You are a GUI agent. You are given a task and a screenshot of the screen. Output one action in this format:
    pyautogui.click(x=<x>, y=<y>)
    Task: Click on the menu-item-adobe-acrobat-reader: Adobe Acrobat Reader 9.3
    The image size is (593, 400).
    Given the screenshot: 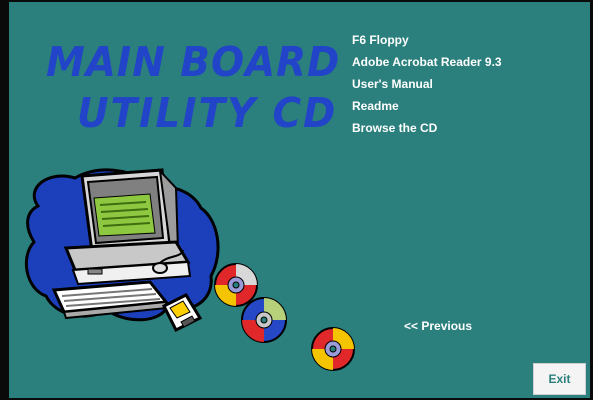 What is the action you would take?
    pyautogui.click(x=427, y=62)
    